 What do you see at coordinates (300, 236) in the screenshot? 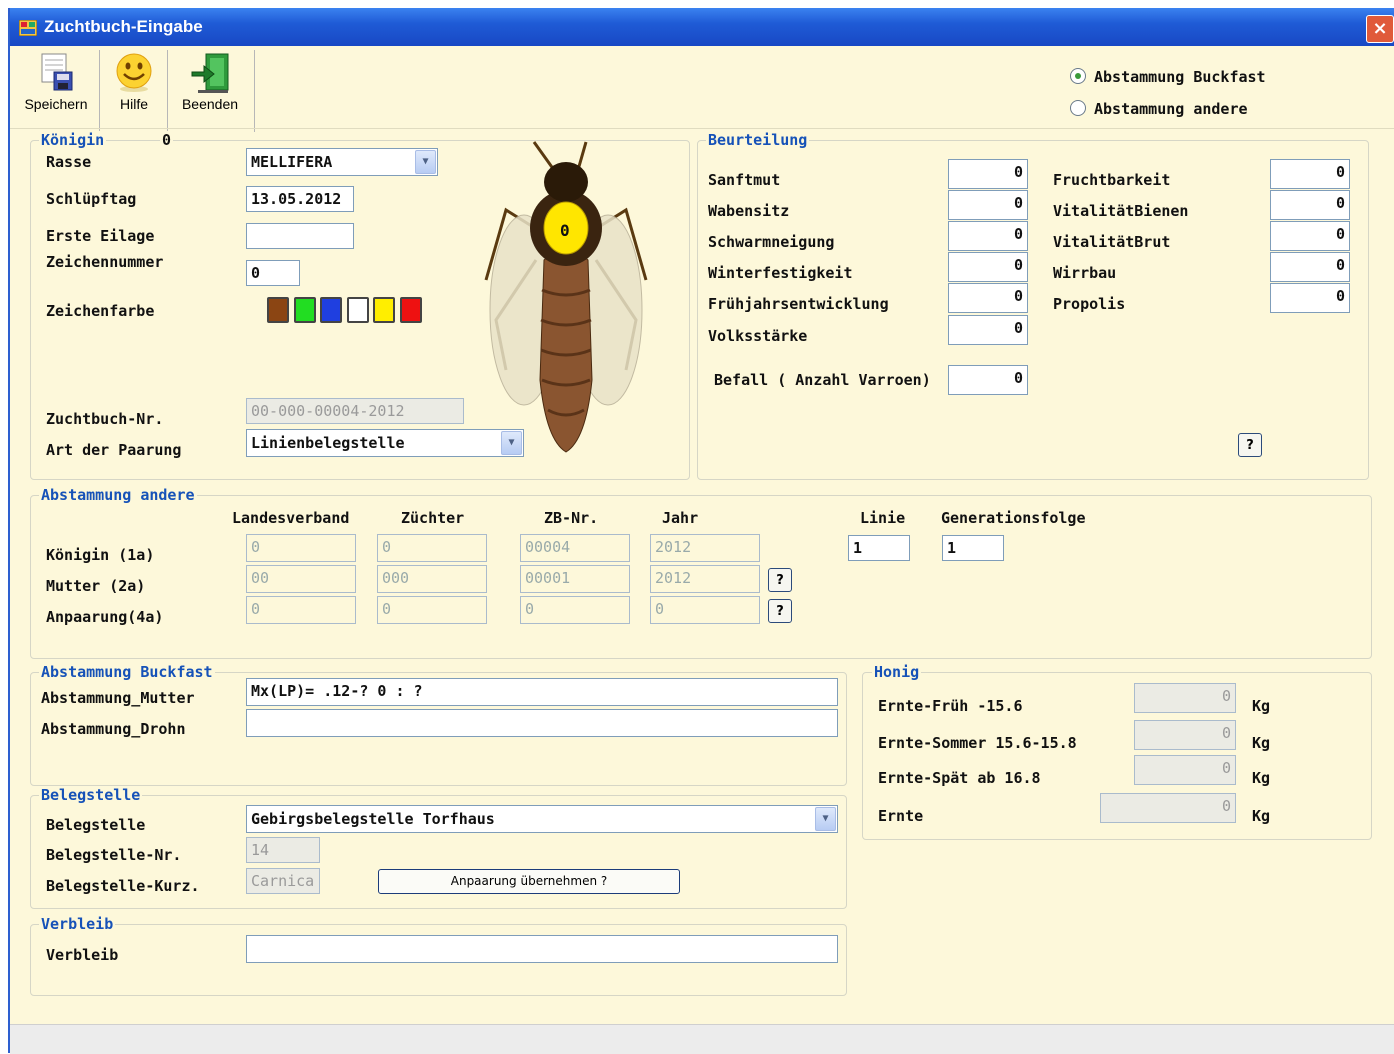
I see `erste-eilage-input` at bounding box center [300, 236].